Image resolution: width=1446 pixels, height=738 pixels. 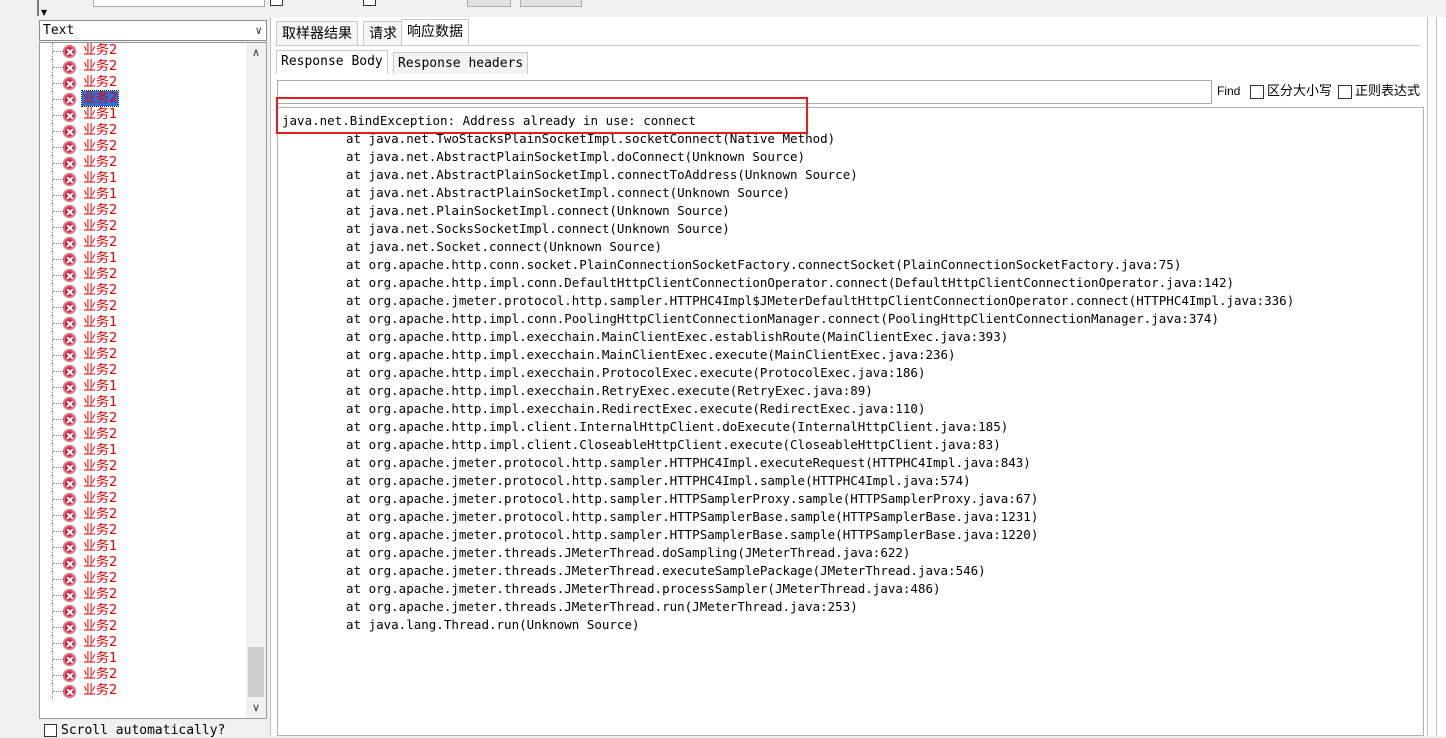 I want to click on tab-sampler-result: 取样器结果, so click(x=317, y=33).